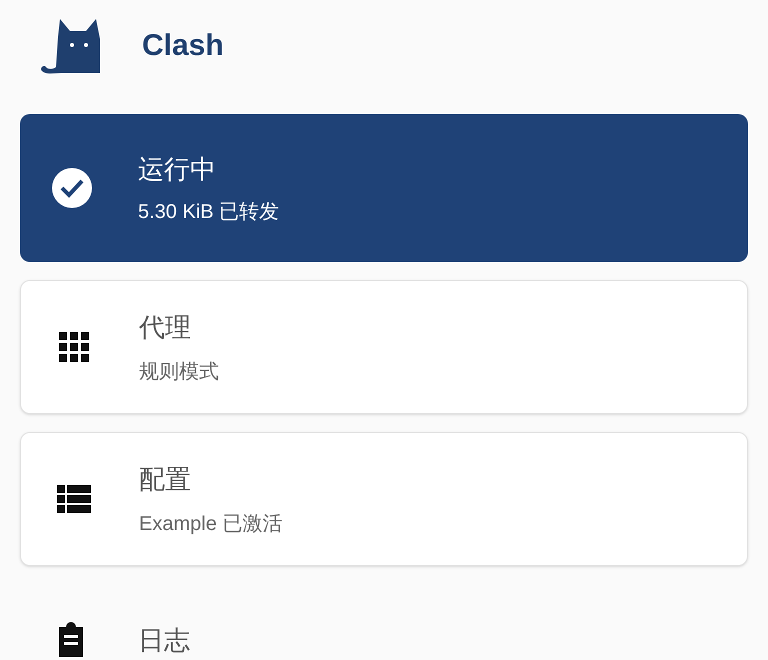  I want to click on menu-title: 代理, so click(165, 327).